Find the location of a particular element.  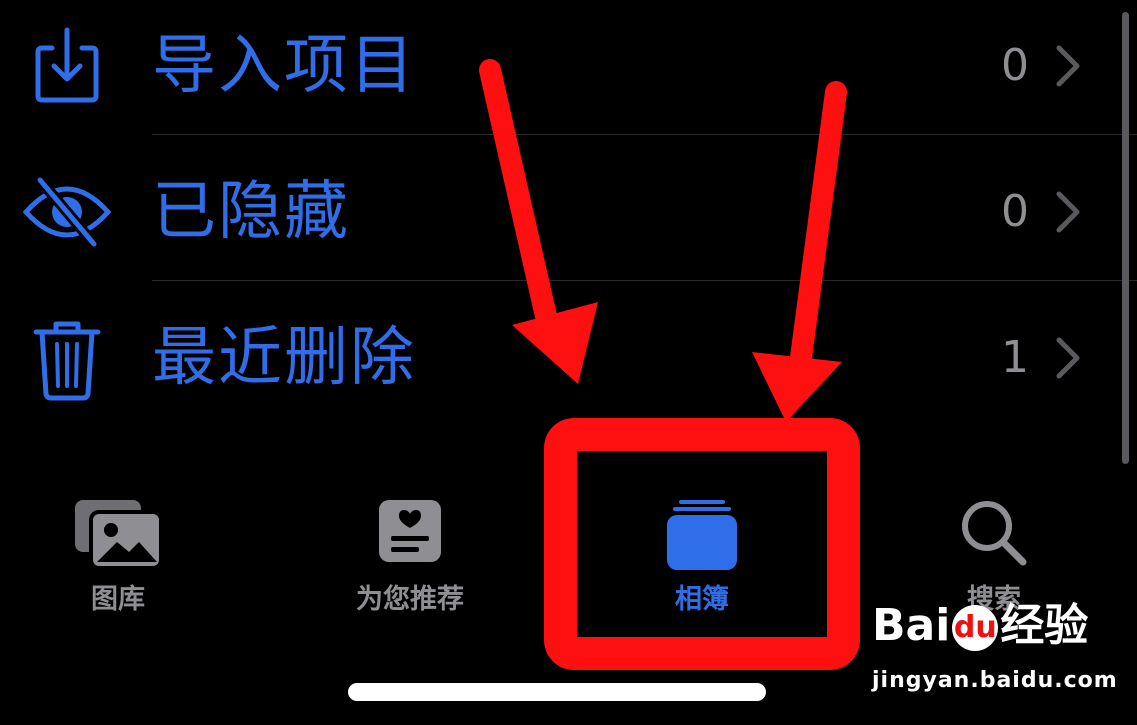

tab-library: 图库 is located at coordinates (118, 560).